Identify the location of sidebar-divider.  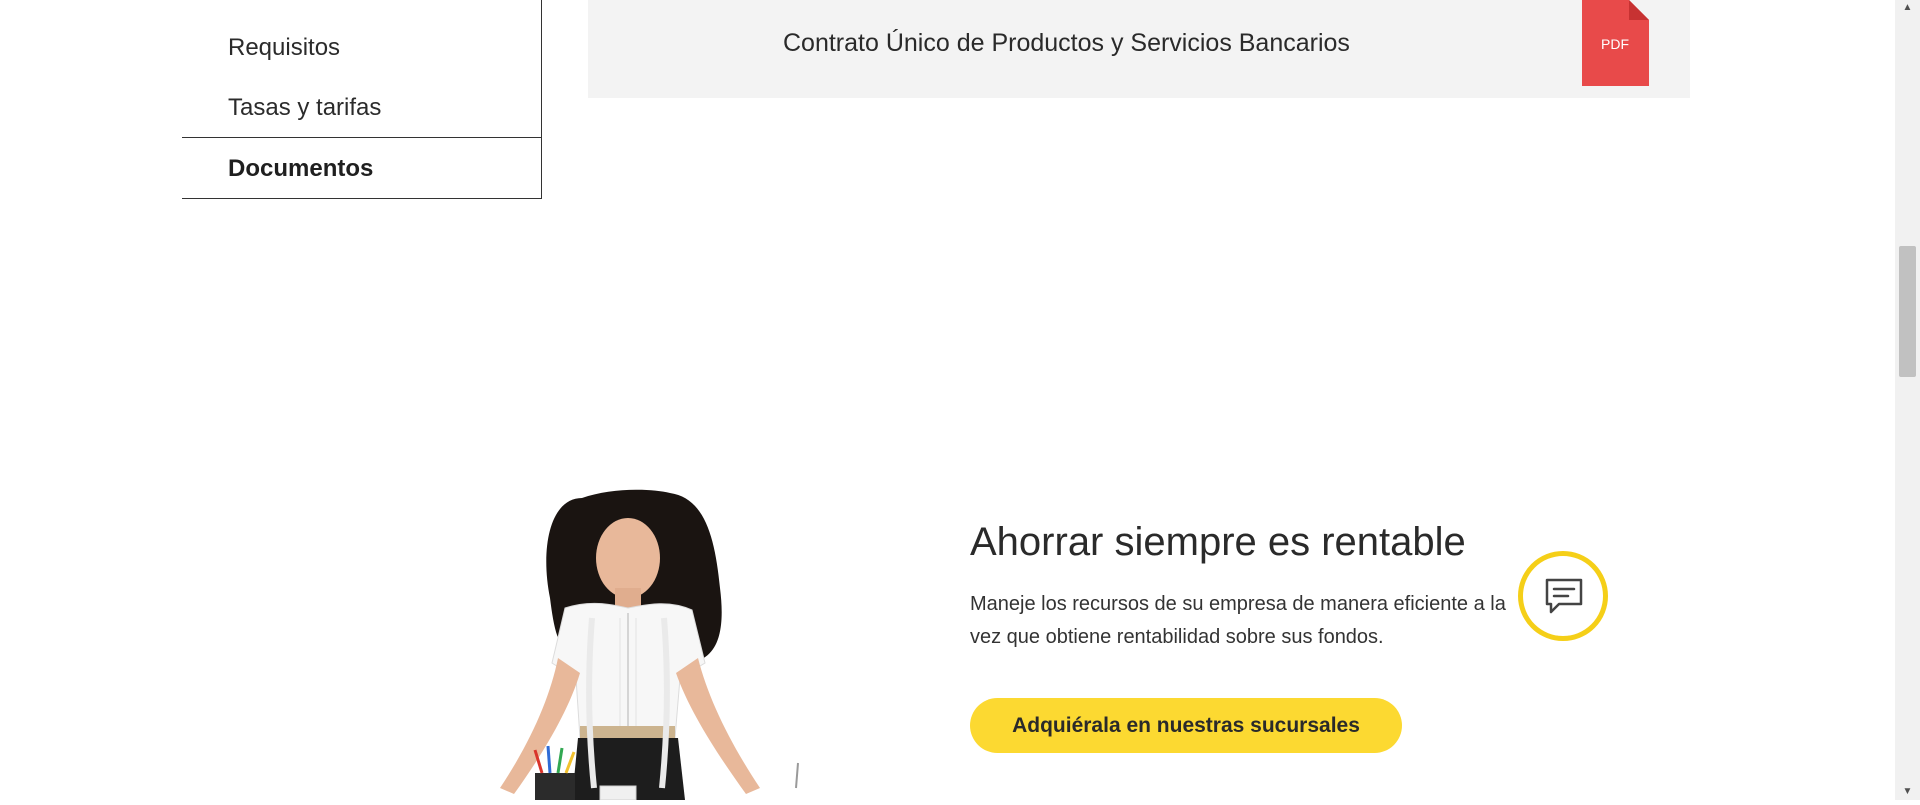
(361, 137).